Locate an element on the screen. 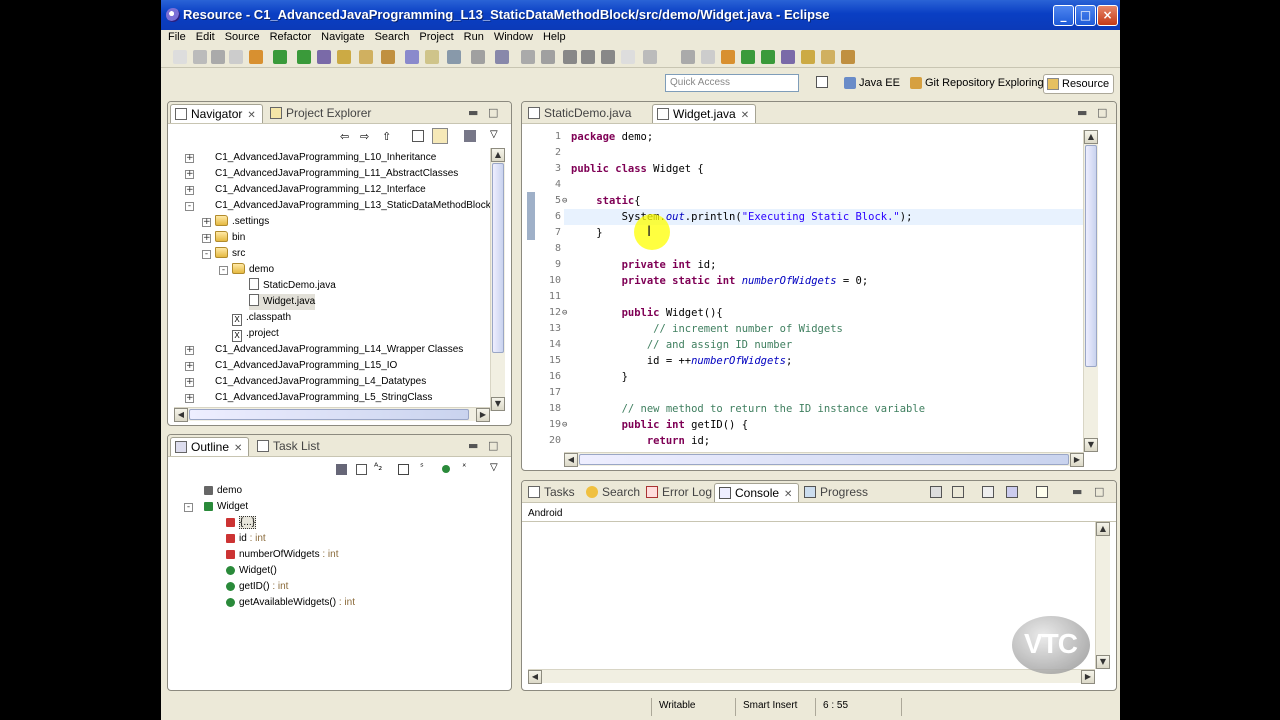 Image resolution: width=1280 pixels, height=720 pixels. open-perspective-icon is located at coordinates (822, 82).